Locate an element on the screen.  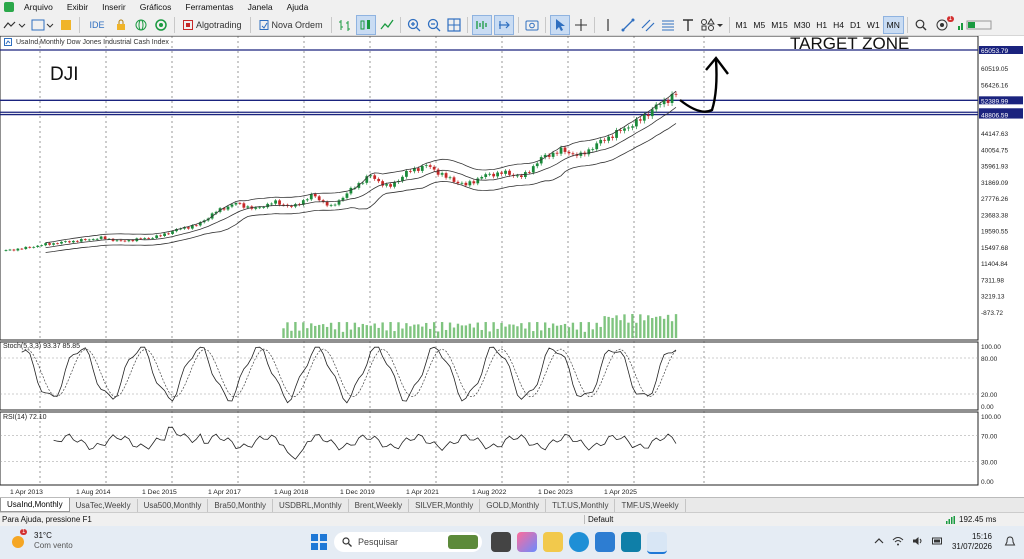
vertical-line-icon is located at coordinates (608, 25).